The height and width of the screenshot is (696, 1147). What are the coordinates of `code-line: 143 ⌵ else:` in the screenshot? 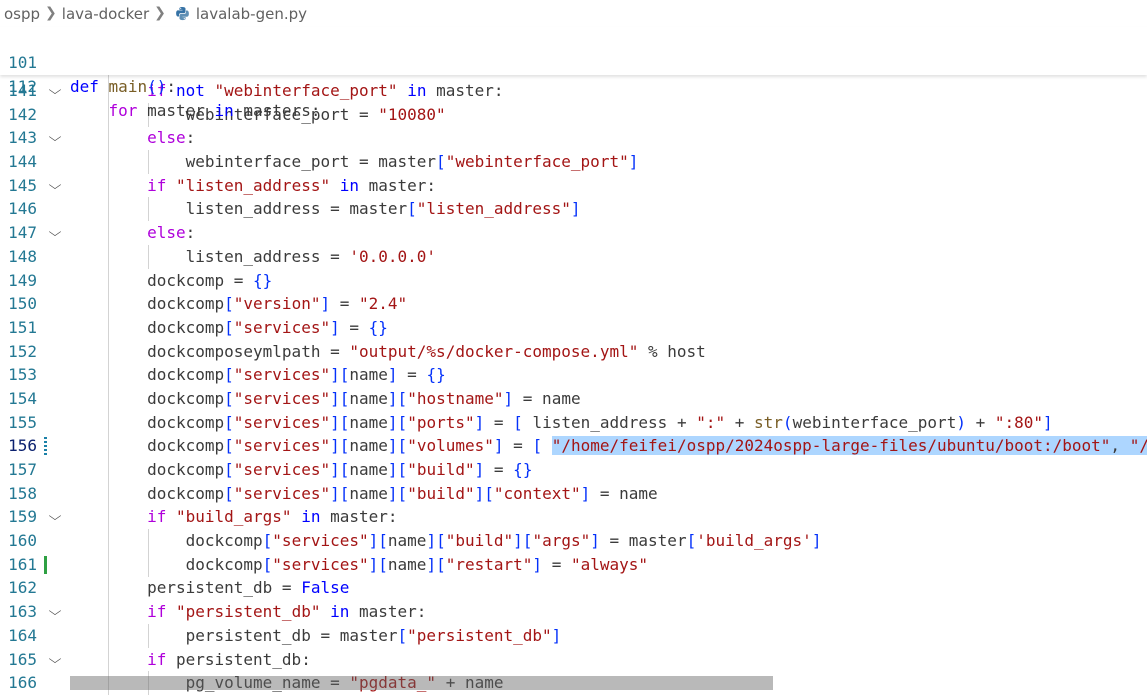 It's located at (573, 138).